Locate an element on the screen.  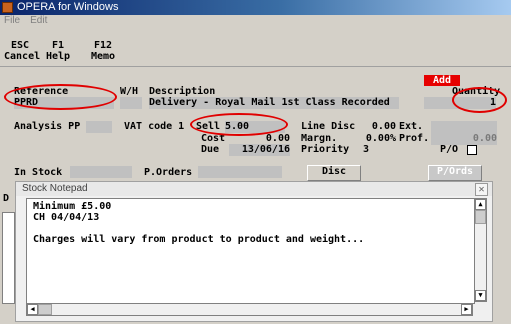
disc-button: Disc is located at coordinates (334, 173).